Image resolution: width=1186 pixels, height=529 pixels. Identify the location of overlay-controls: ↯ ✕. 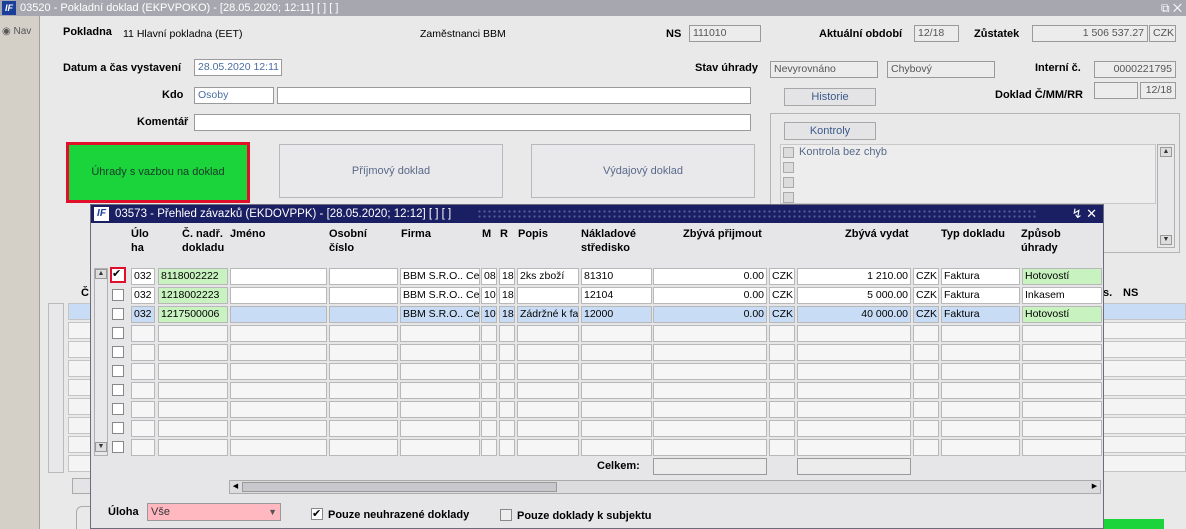
(1084, 214).